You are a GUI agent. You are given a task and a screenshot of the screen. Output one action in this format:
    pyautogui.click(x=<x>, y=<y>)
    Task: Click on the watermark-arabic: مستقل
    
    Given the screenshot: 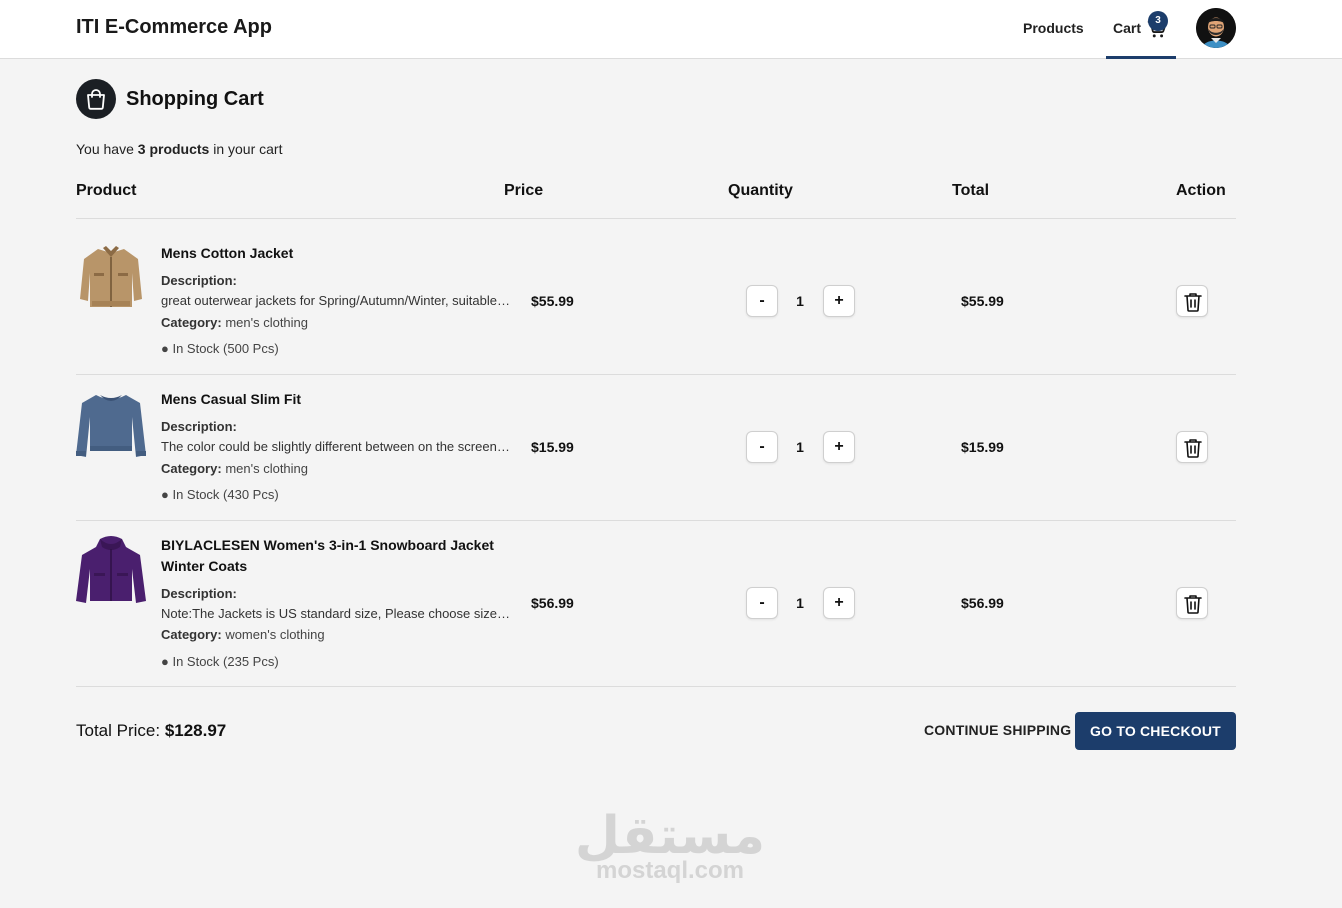 What is the action you would take?
    pyautogui.click(x=670, y=836)
    